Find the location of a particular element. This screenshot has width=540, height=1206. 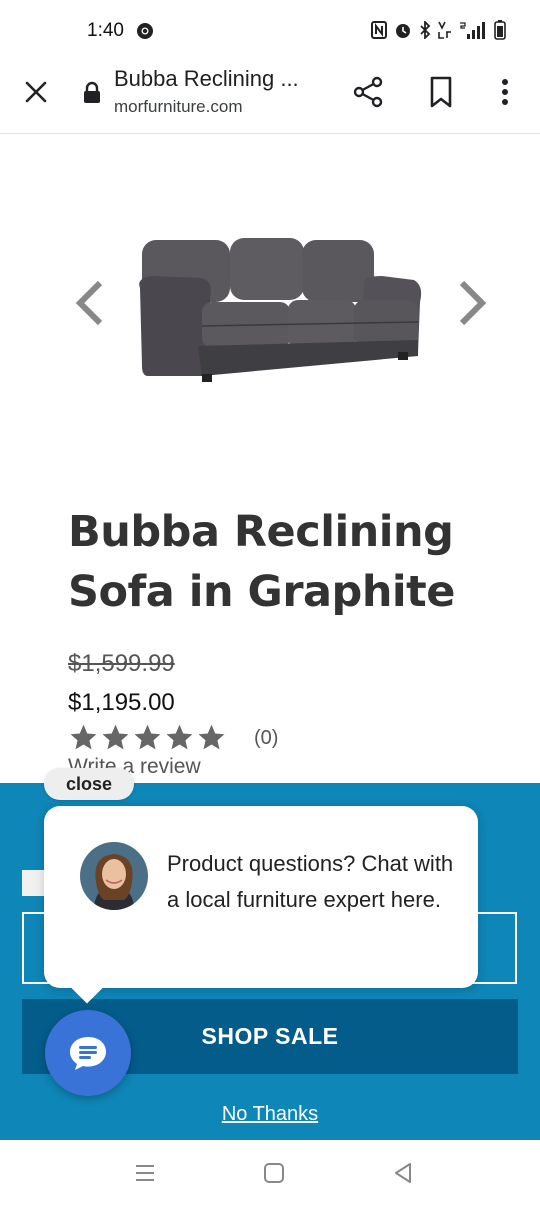

review-count: (0) is located at coordinates (266, 738).